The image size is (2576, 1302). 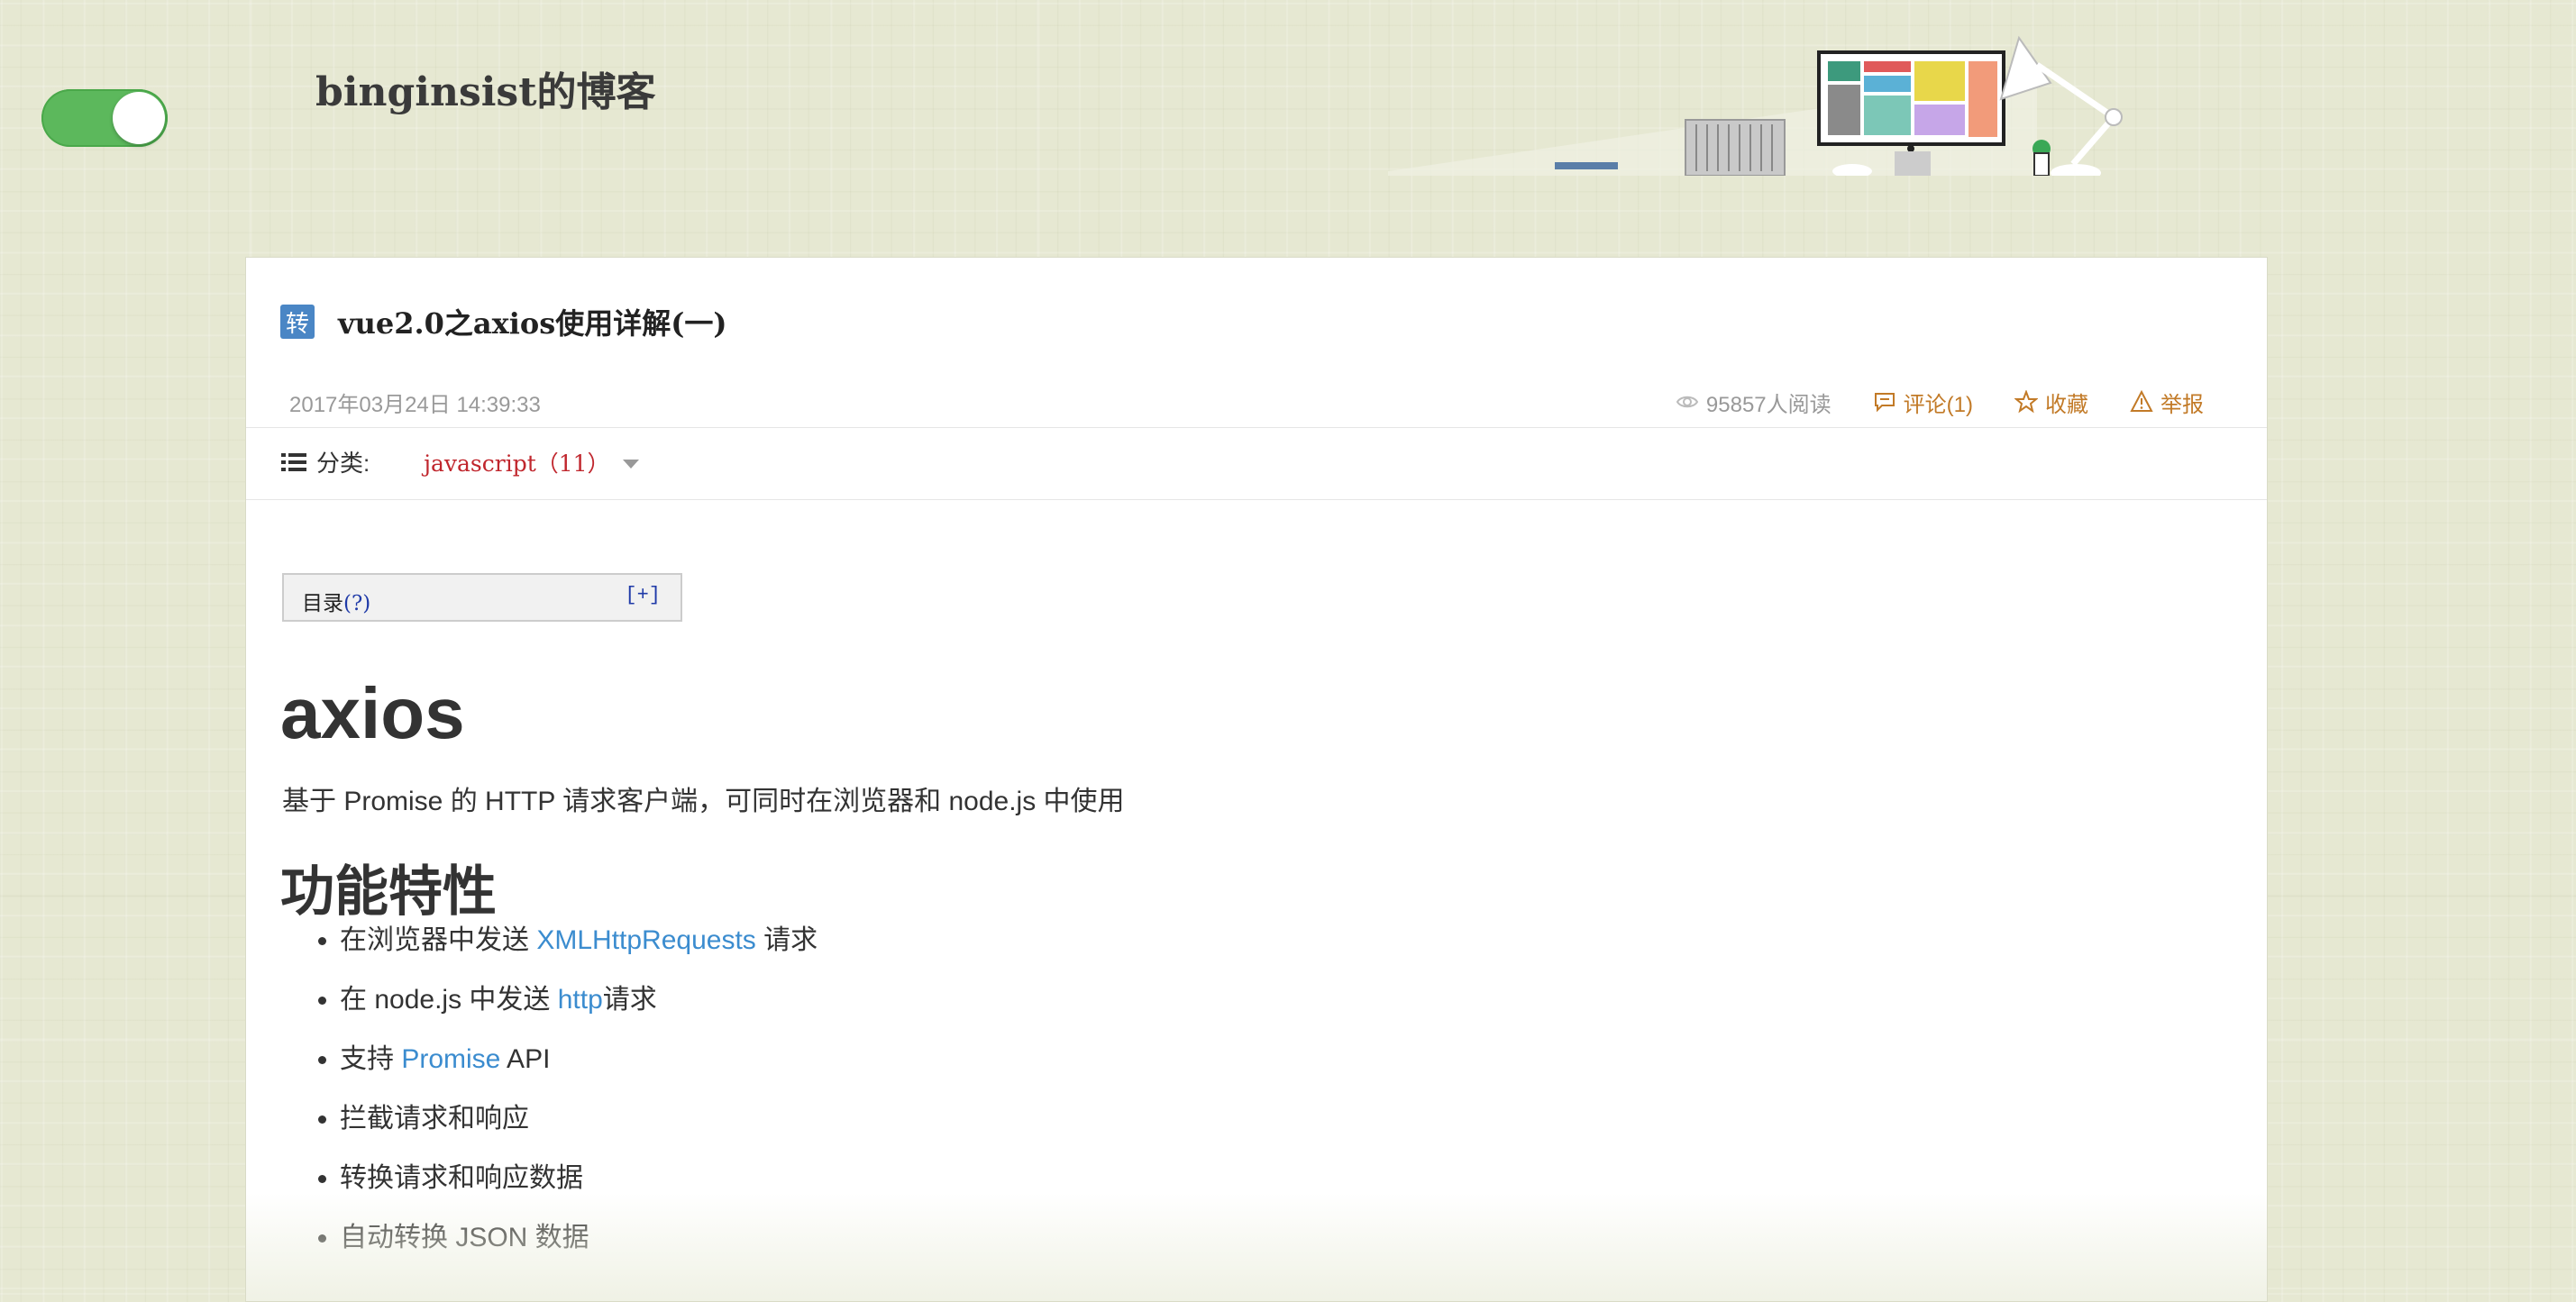 I want to click on feature-link: Promise, so click(x=450, y=1059).